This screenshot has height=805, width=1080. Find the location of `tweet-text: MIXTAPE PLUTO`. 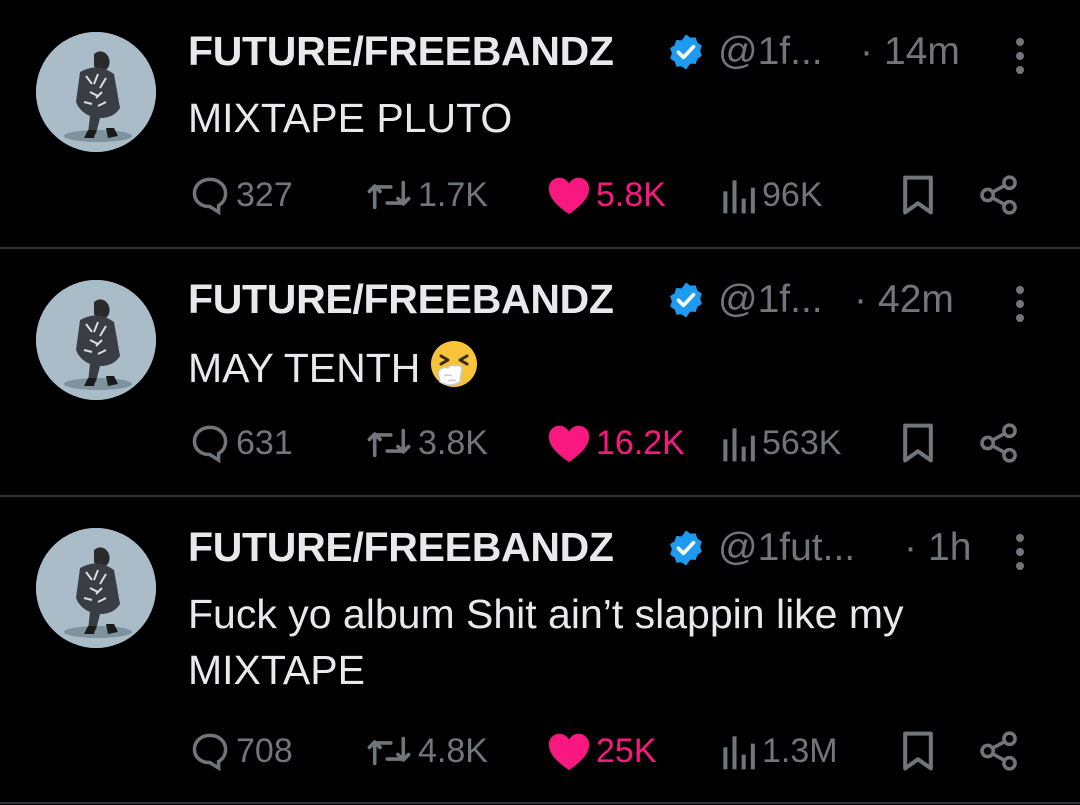

tweet-text: MIXTAPE PLUTO is located at coordinates (608, 118).